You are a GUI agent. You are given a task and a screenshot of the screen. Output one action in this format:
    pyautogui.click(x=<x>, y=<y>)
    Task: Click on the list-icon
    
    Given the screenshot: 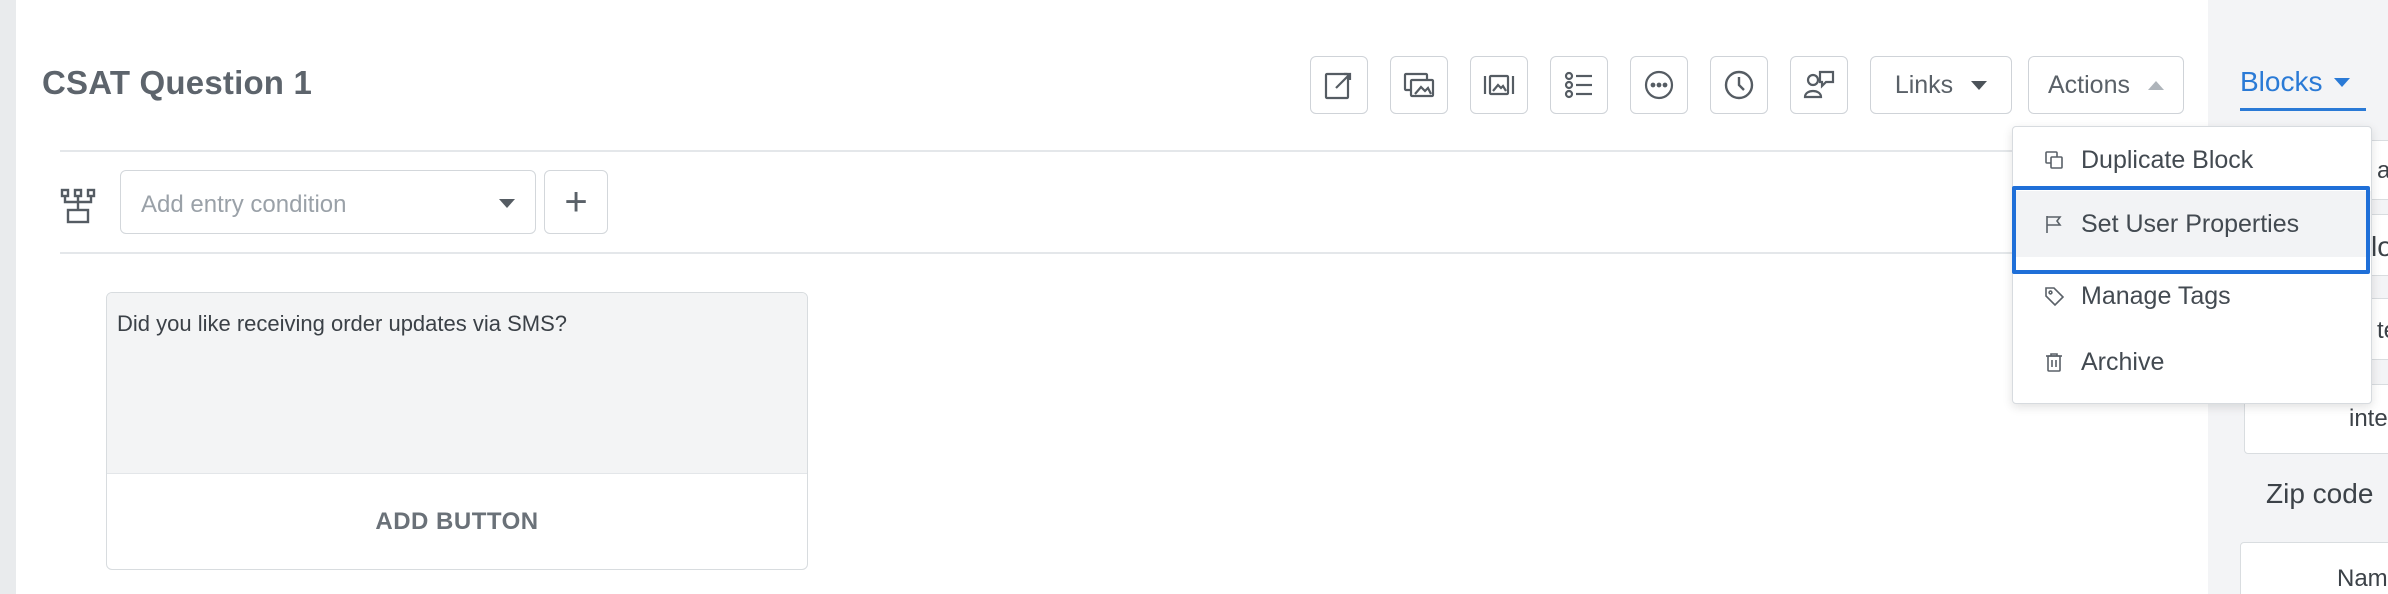 What is the action you would take?
    pyautogui.click(x=1579, y=85)
    